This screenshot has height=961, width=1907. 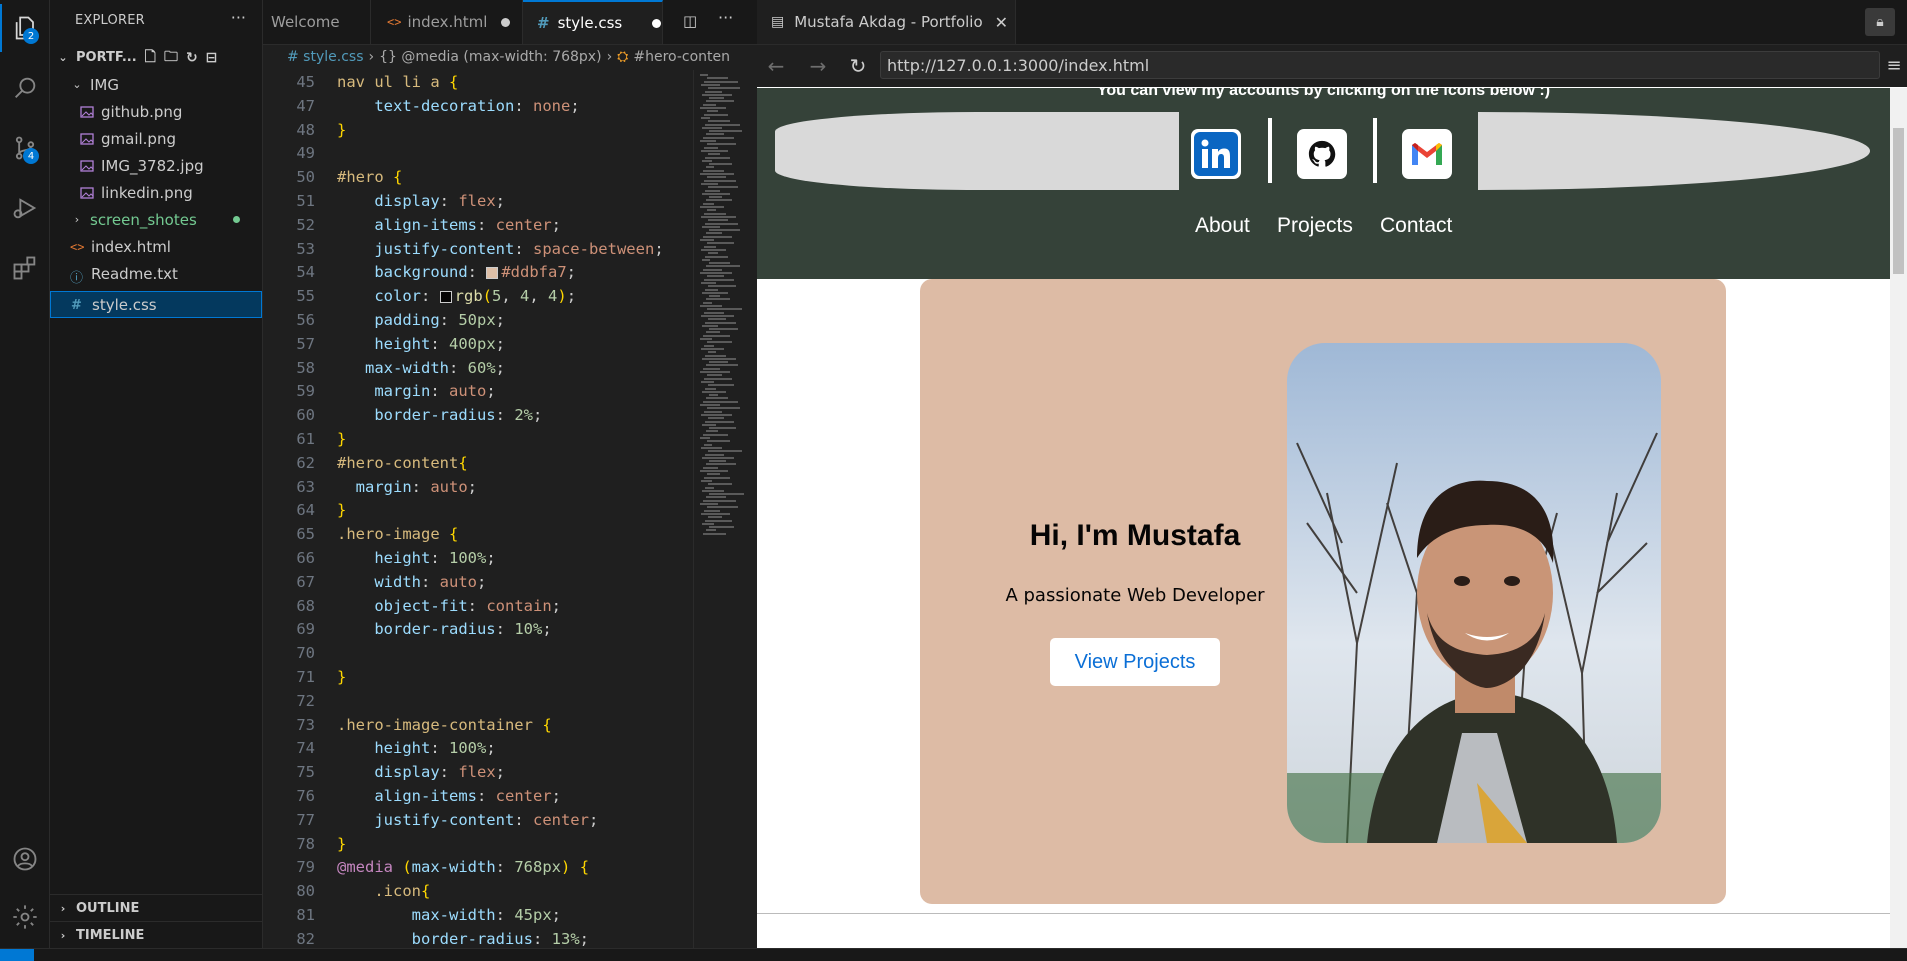 What do you see at coordinates (1315, 226) in the screenshot?
I see `nav-projects-link: Projects` at bounding box center [1315, 226].